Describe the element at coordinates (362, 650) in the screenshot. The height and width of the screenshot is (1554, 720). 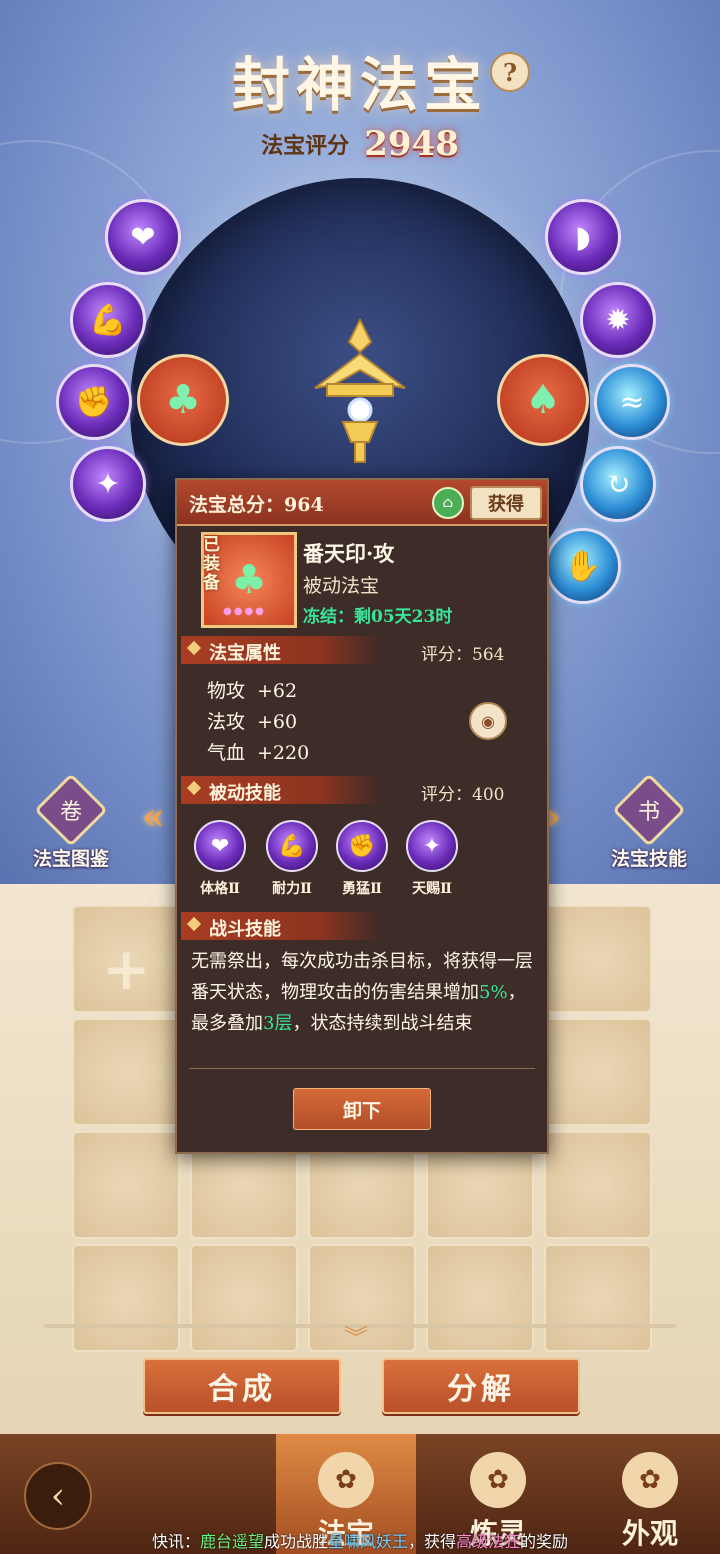
I see `attr-section-header: 法宝属性 评分：564` at that location.